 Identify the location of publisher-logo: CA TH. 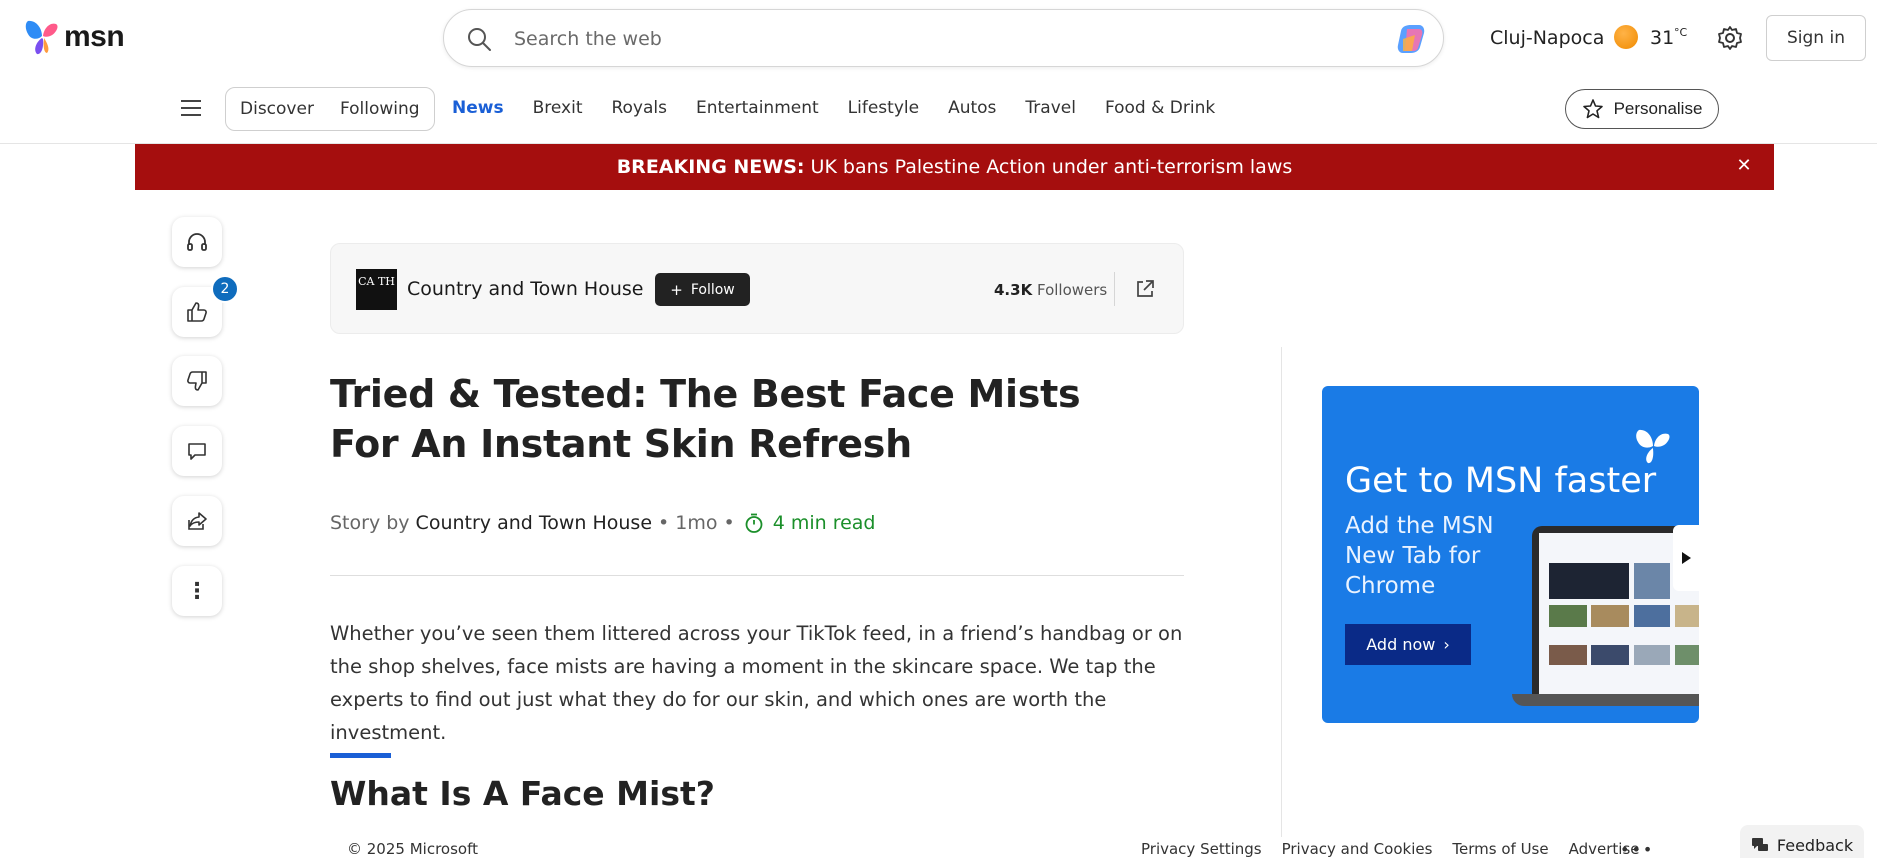
(376, 289).